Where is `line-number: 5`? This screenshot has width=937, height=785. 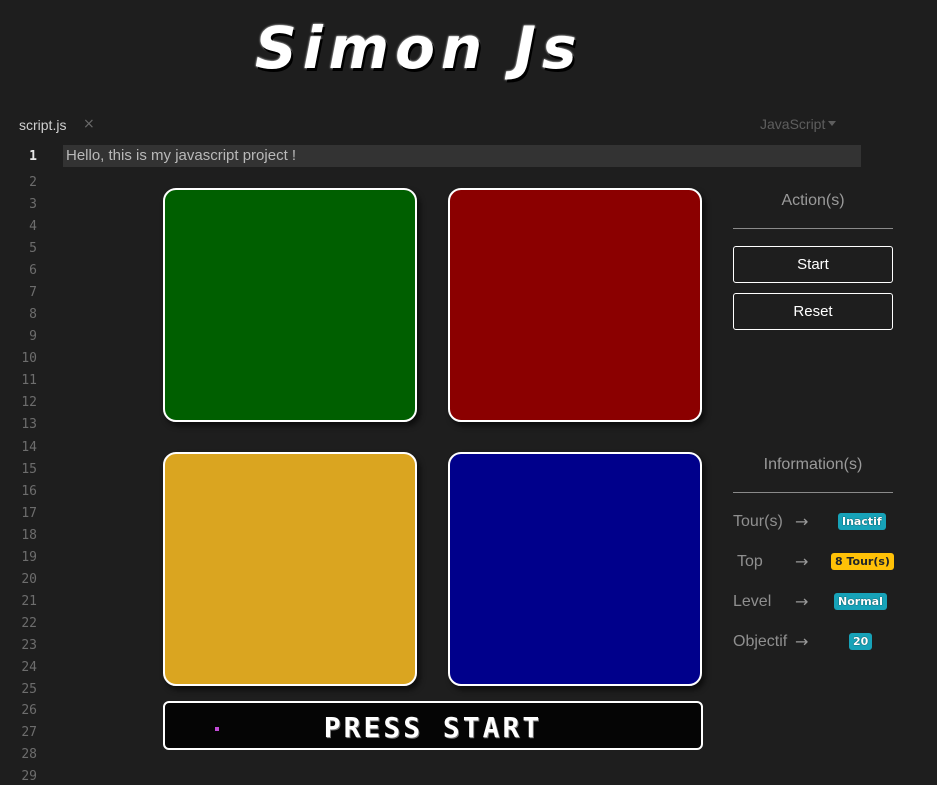
line-number: 5 is located at coordinates (33, 248).